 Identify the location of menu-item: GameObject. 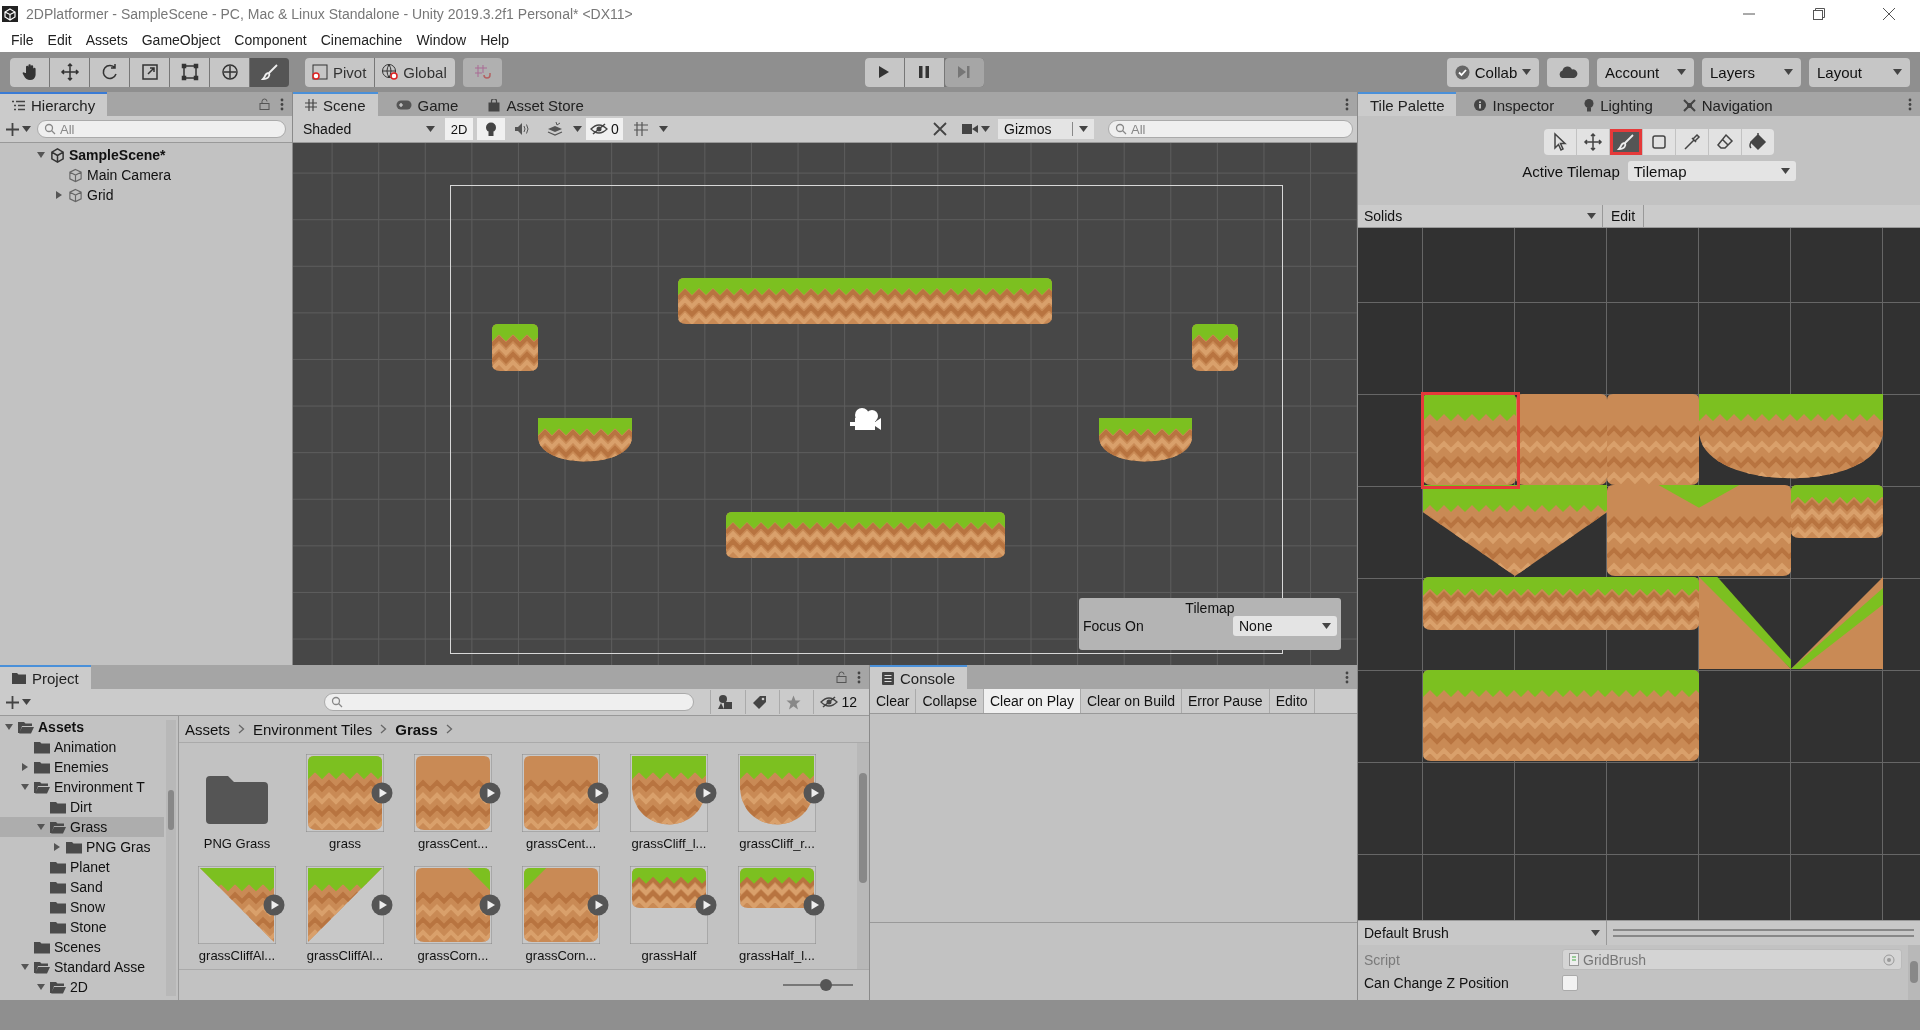
(181, 40).